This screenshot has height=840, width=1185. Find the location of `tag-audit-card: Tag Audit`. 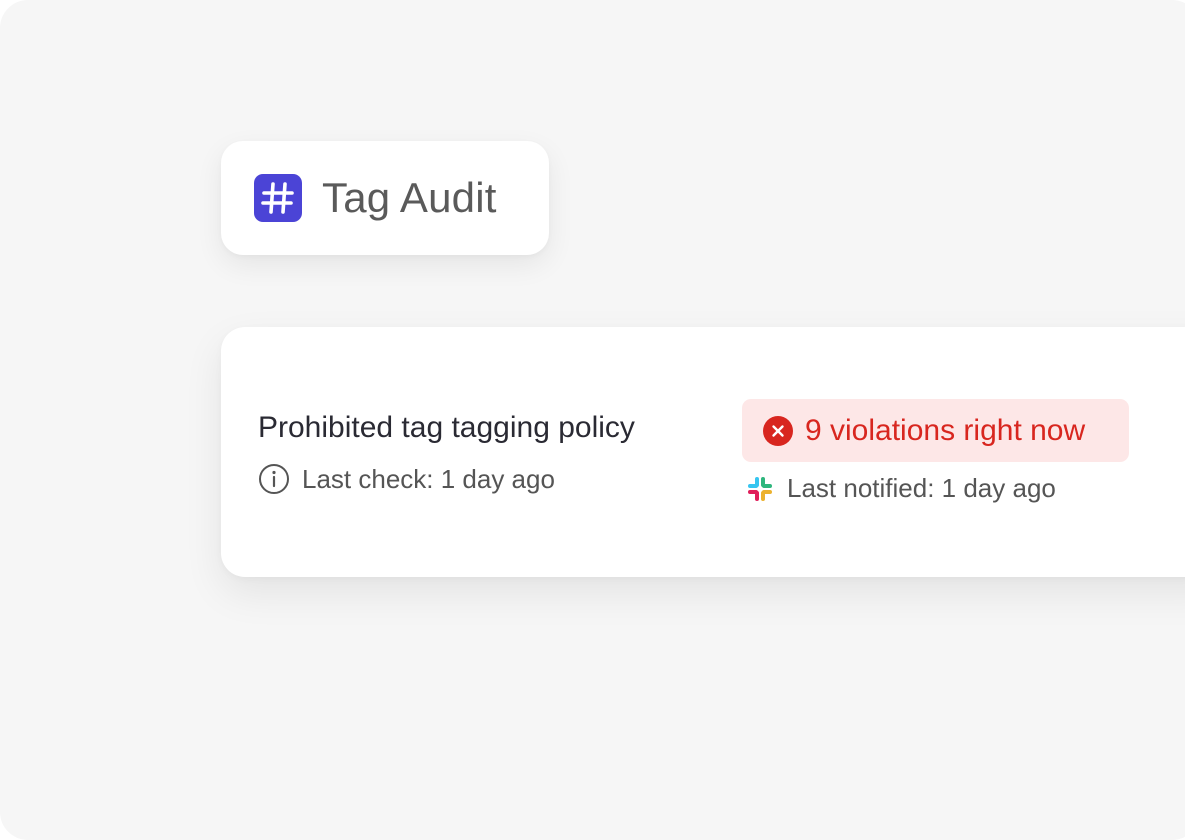

tag-audit-card: Tag Audit is located at coordinates (385, 198).